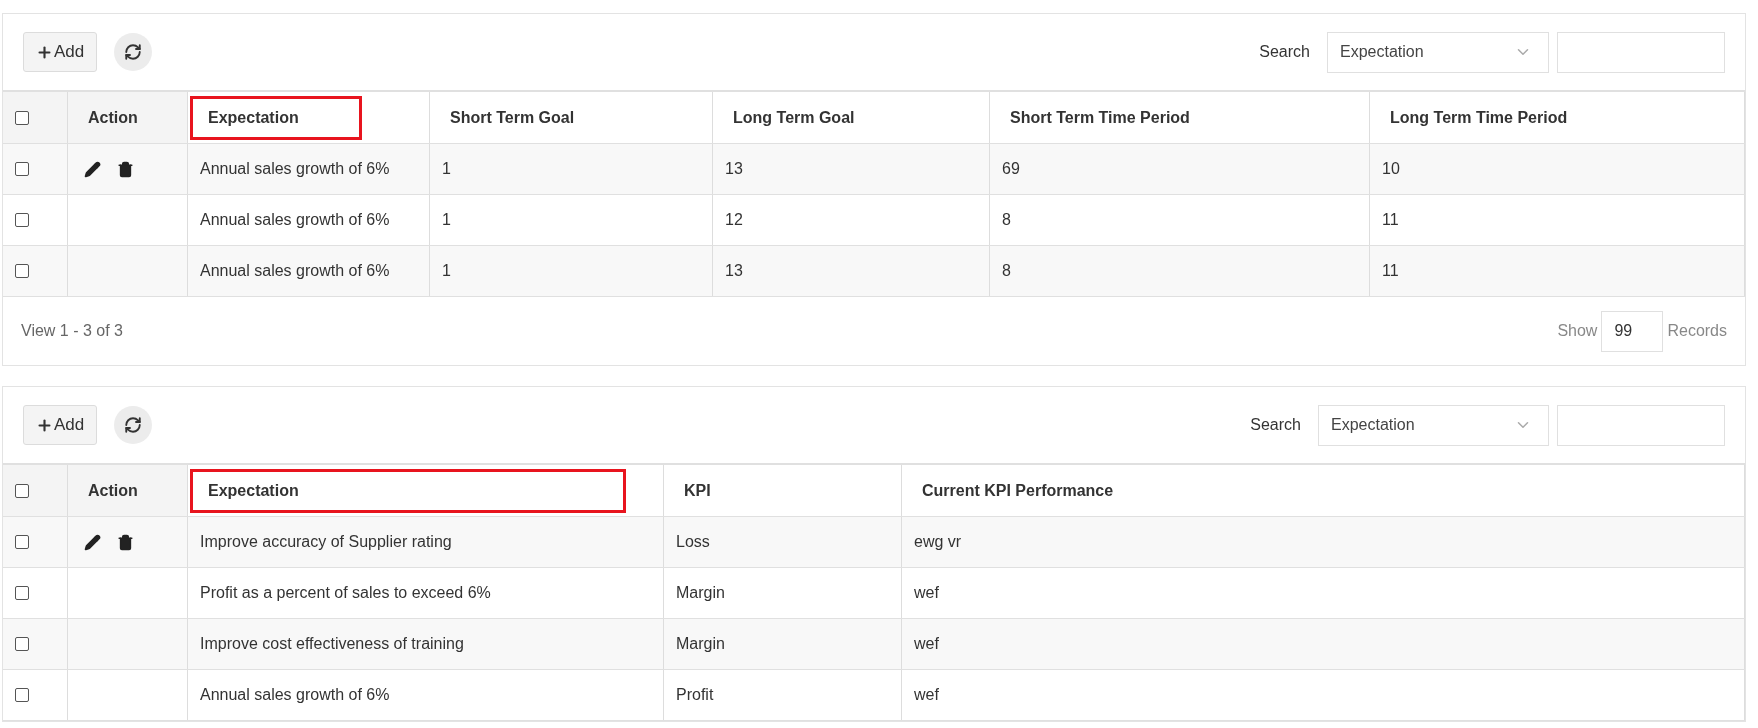 The width and height of the screenshot is (1758, 728). Describe the element at coordinates (938, 542) in the screenshot. I see `table-cell-text: ewg vr` at that location.